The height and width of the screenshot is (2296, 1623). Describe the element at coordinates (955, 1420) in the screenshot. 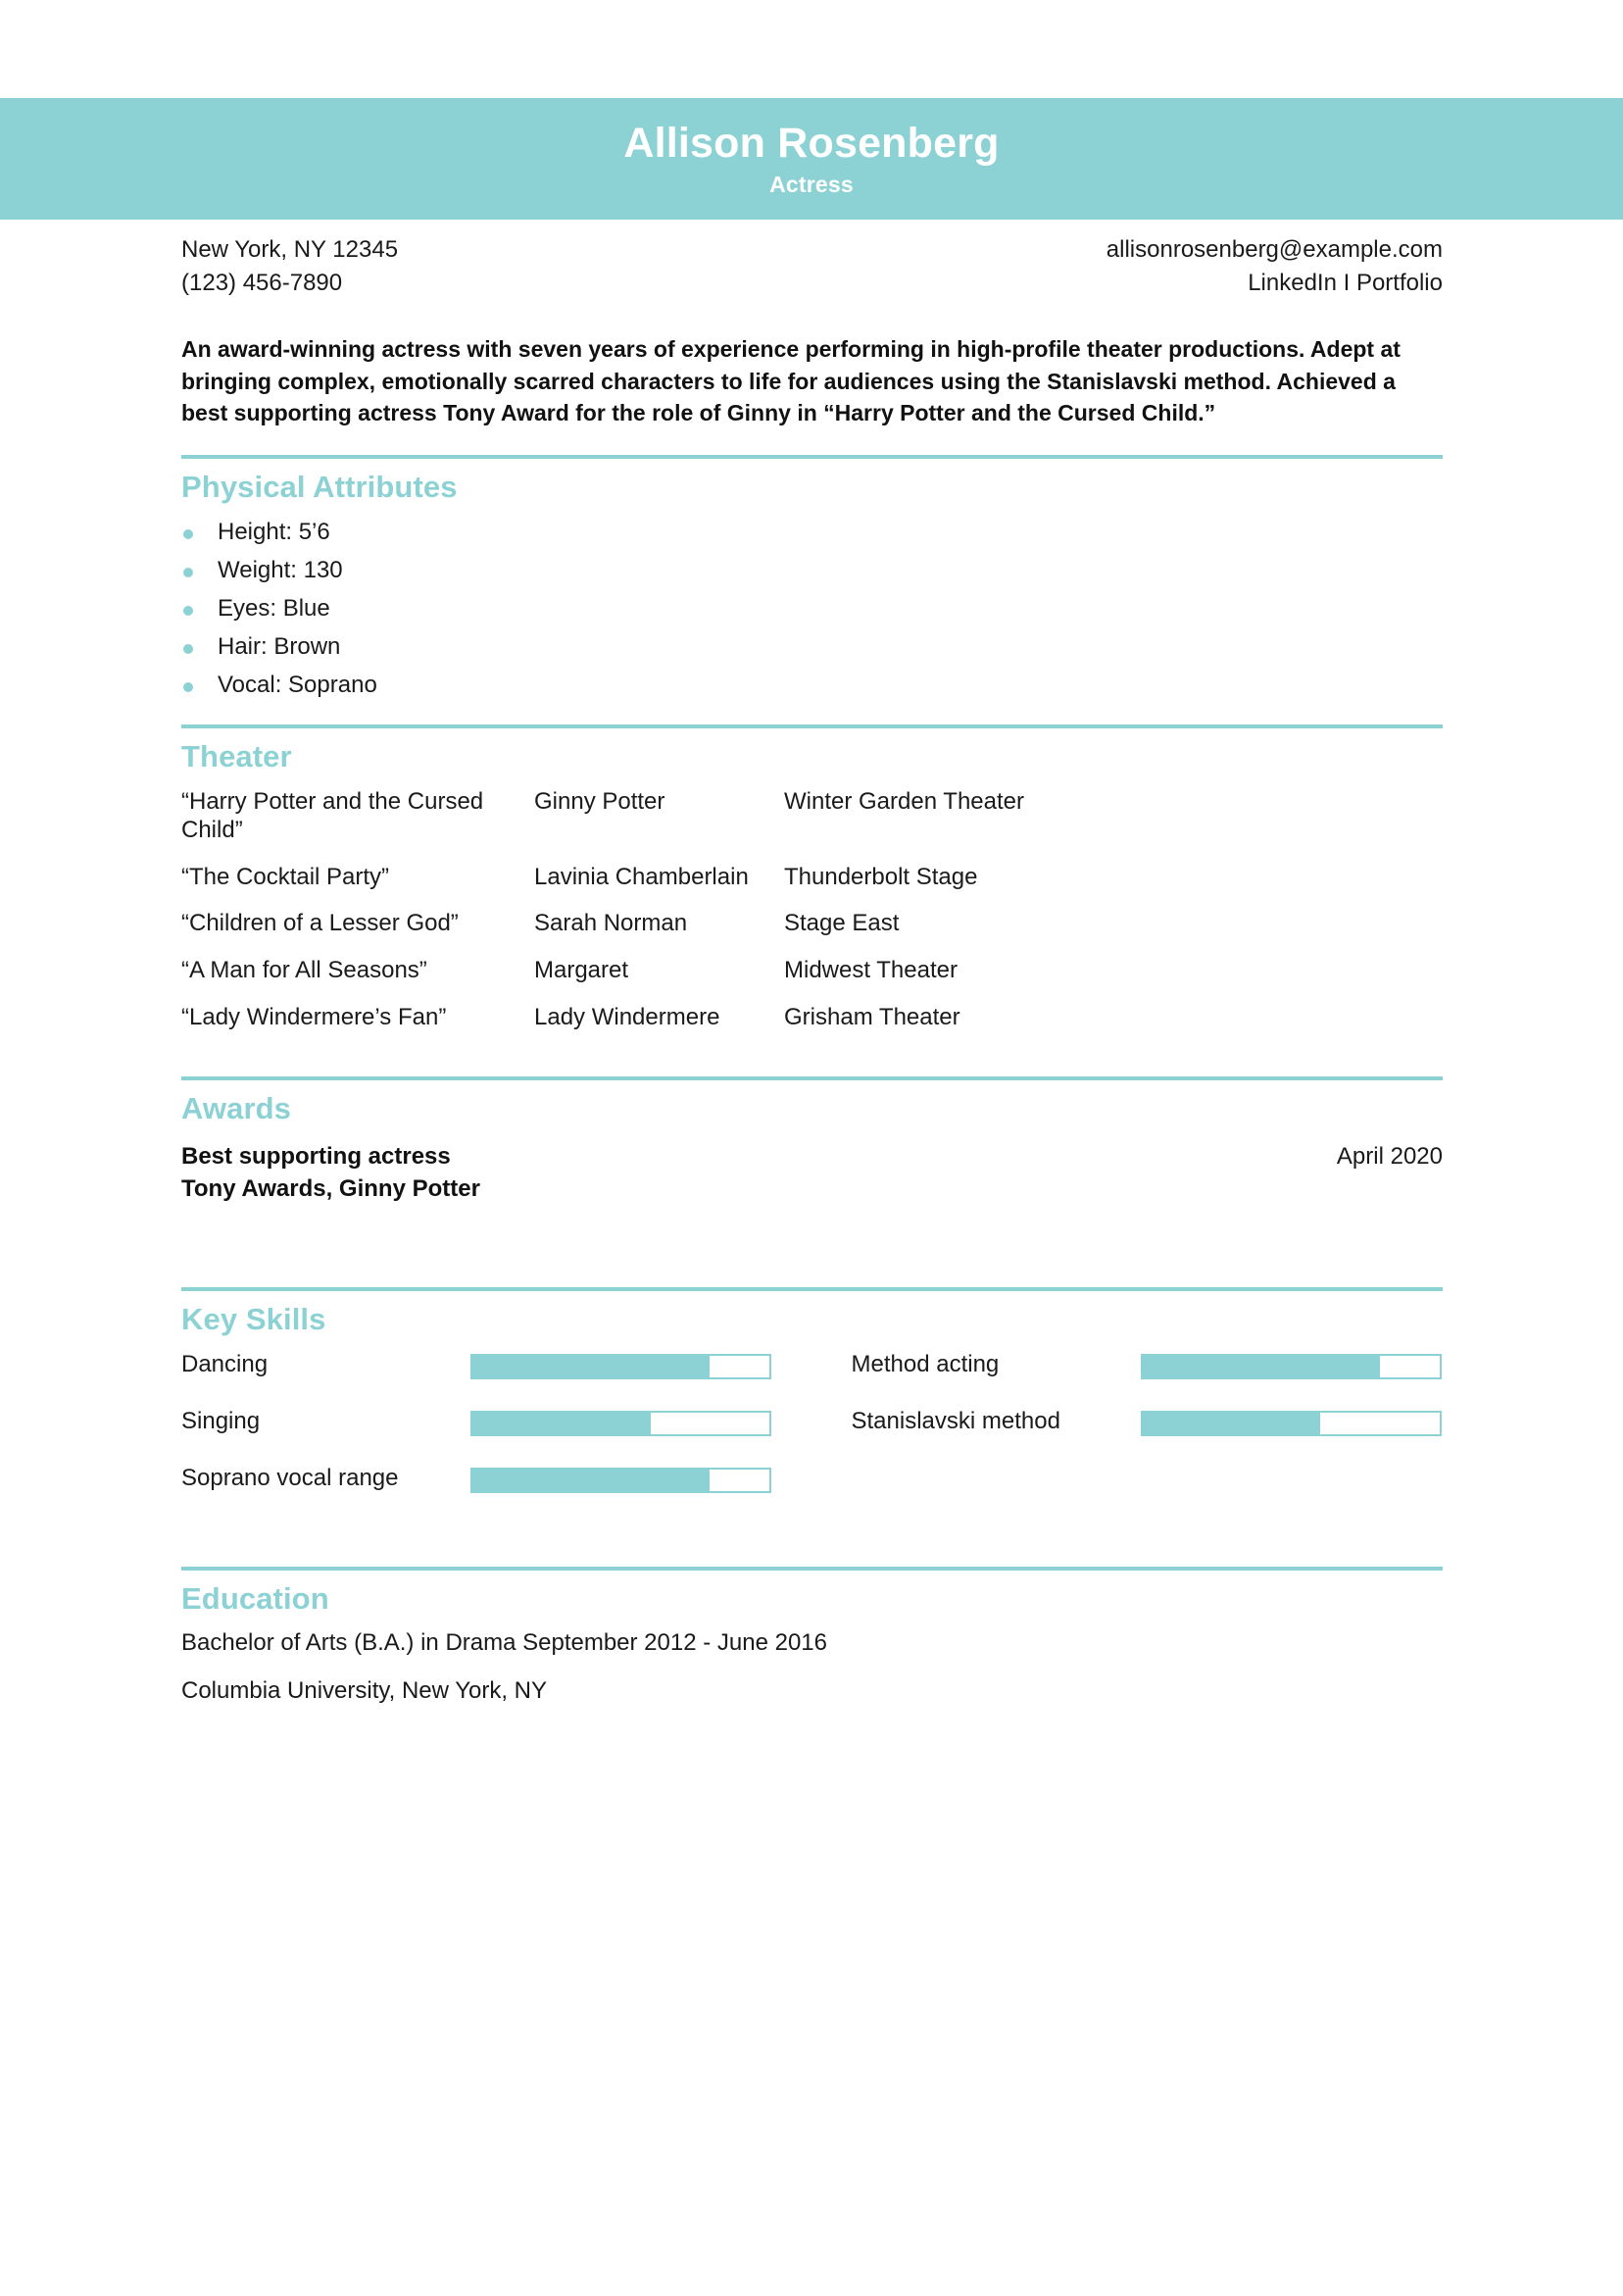

I see `skill-label: Stanislavski method` at that location.